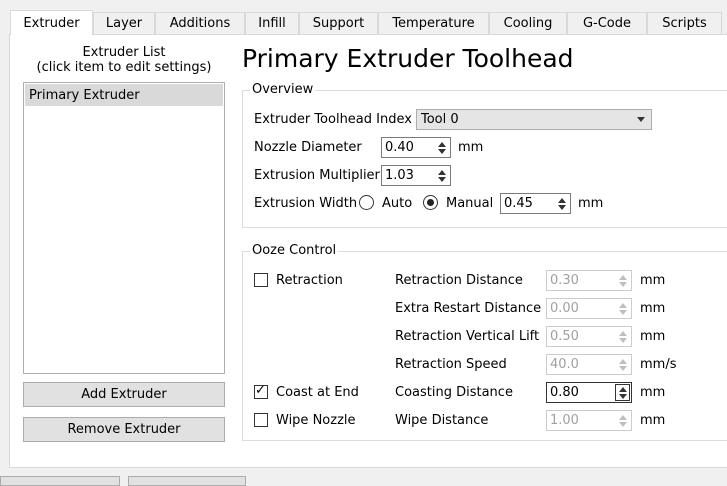  What do you see at coordinates (564, 336) in the screenshot?
I see `stepper-value: 0.50` at bounding box center [564, 336].